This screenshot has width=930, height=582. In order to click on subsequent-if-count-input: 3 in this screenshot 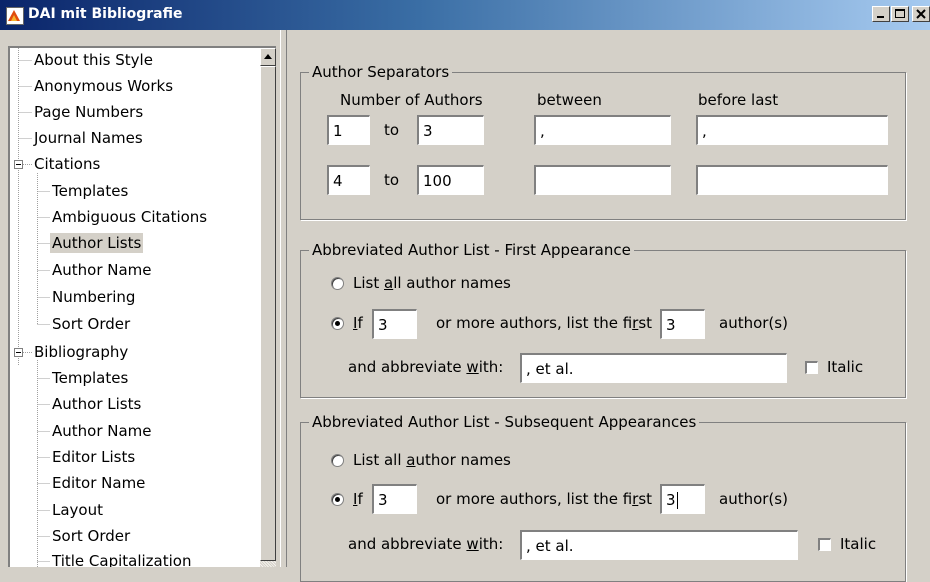, I will do `click(394, 499)`.